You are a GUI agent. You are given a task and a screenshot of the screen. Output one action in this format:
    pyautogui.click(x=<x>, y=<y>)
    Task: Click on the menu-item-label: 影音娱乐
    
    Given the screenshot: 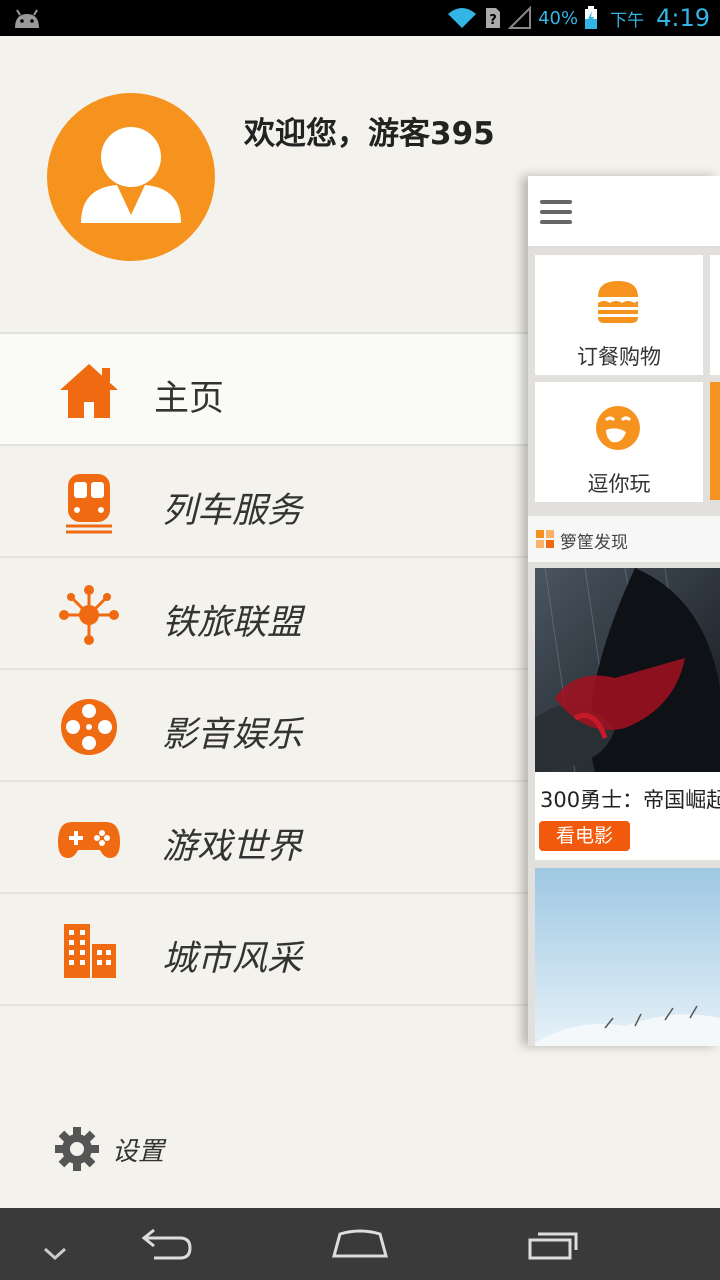 What is the action you would take?
    pyautogui.click(x=232, y=735)
    